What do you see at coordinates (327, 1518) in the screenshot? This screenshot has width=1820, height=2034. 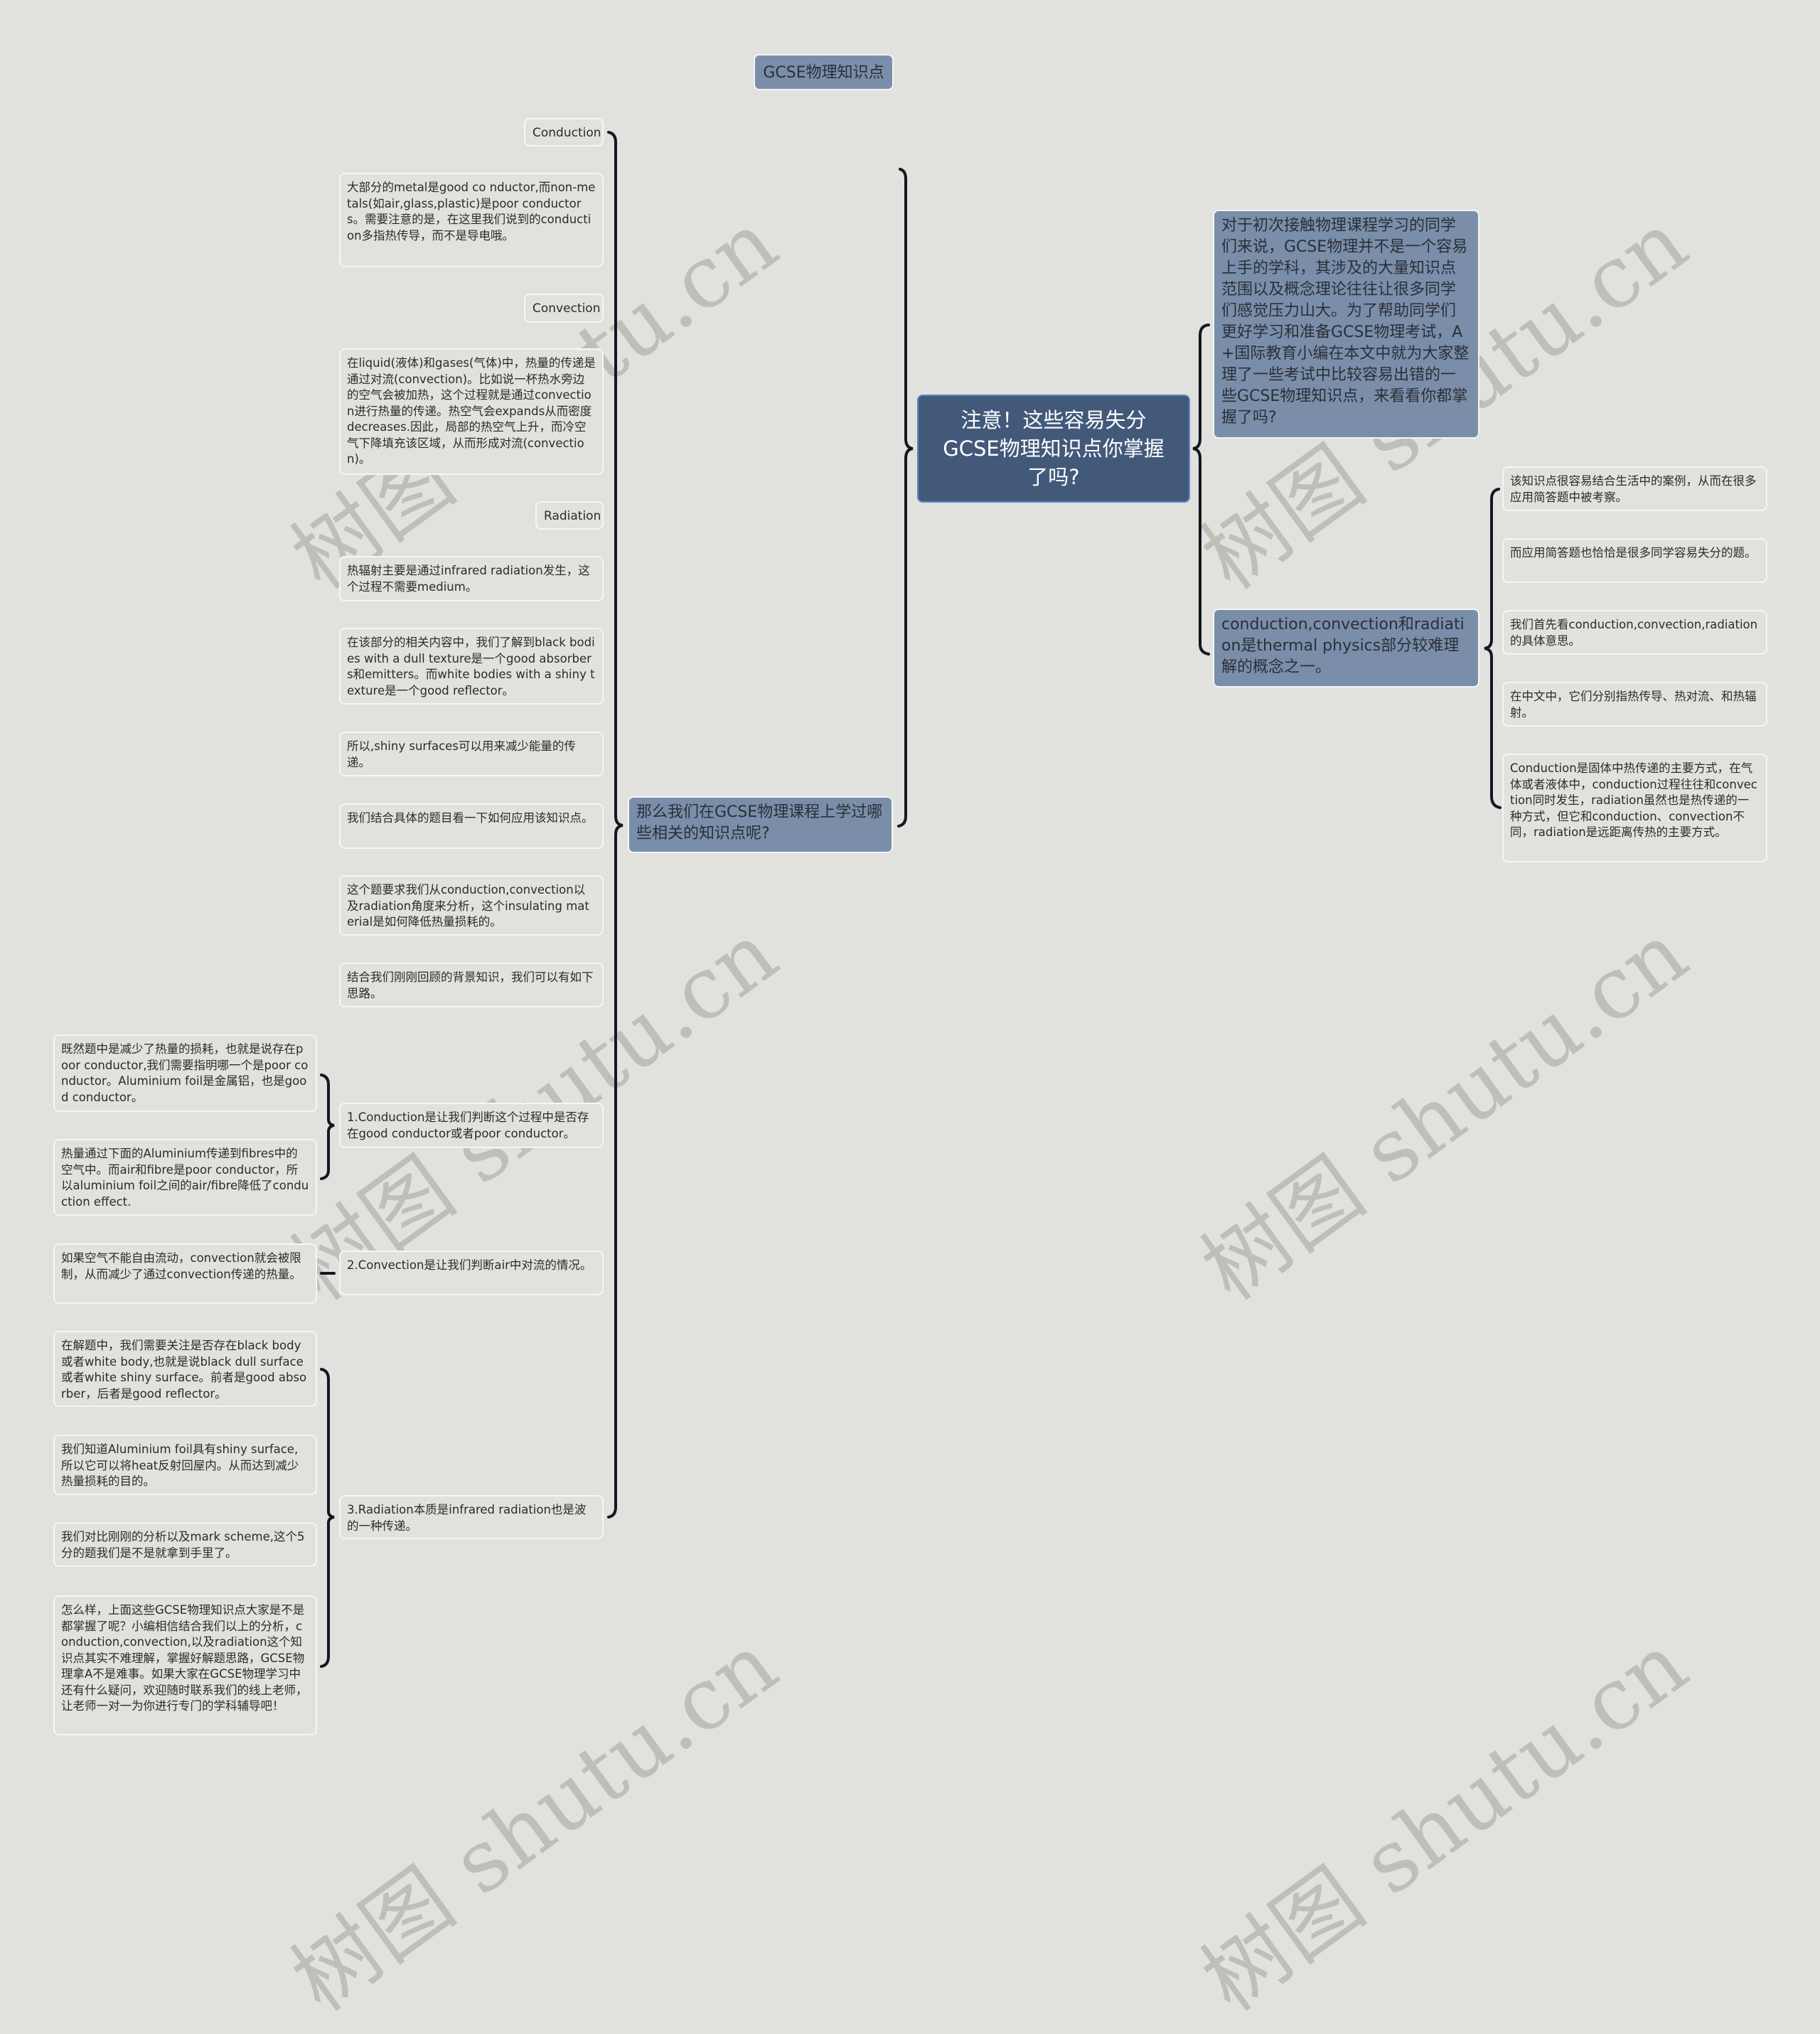 I see `connector-step3-children` at bounding box center [327, 1518].